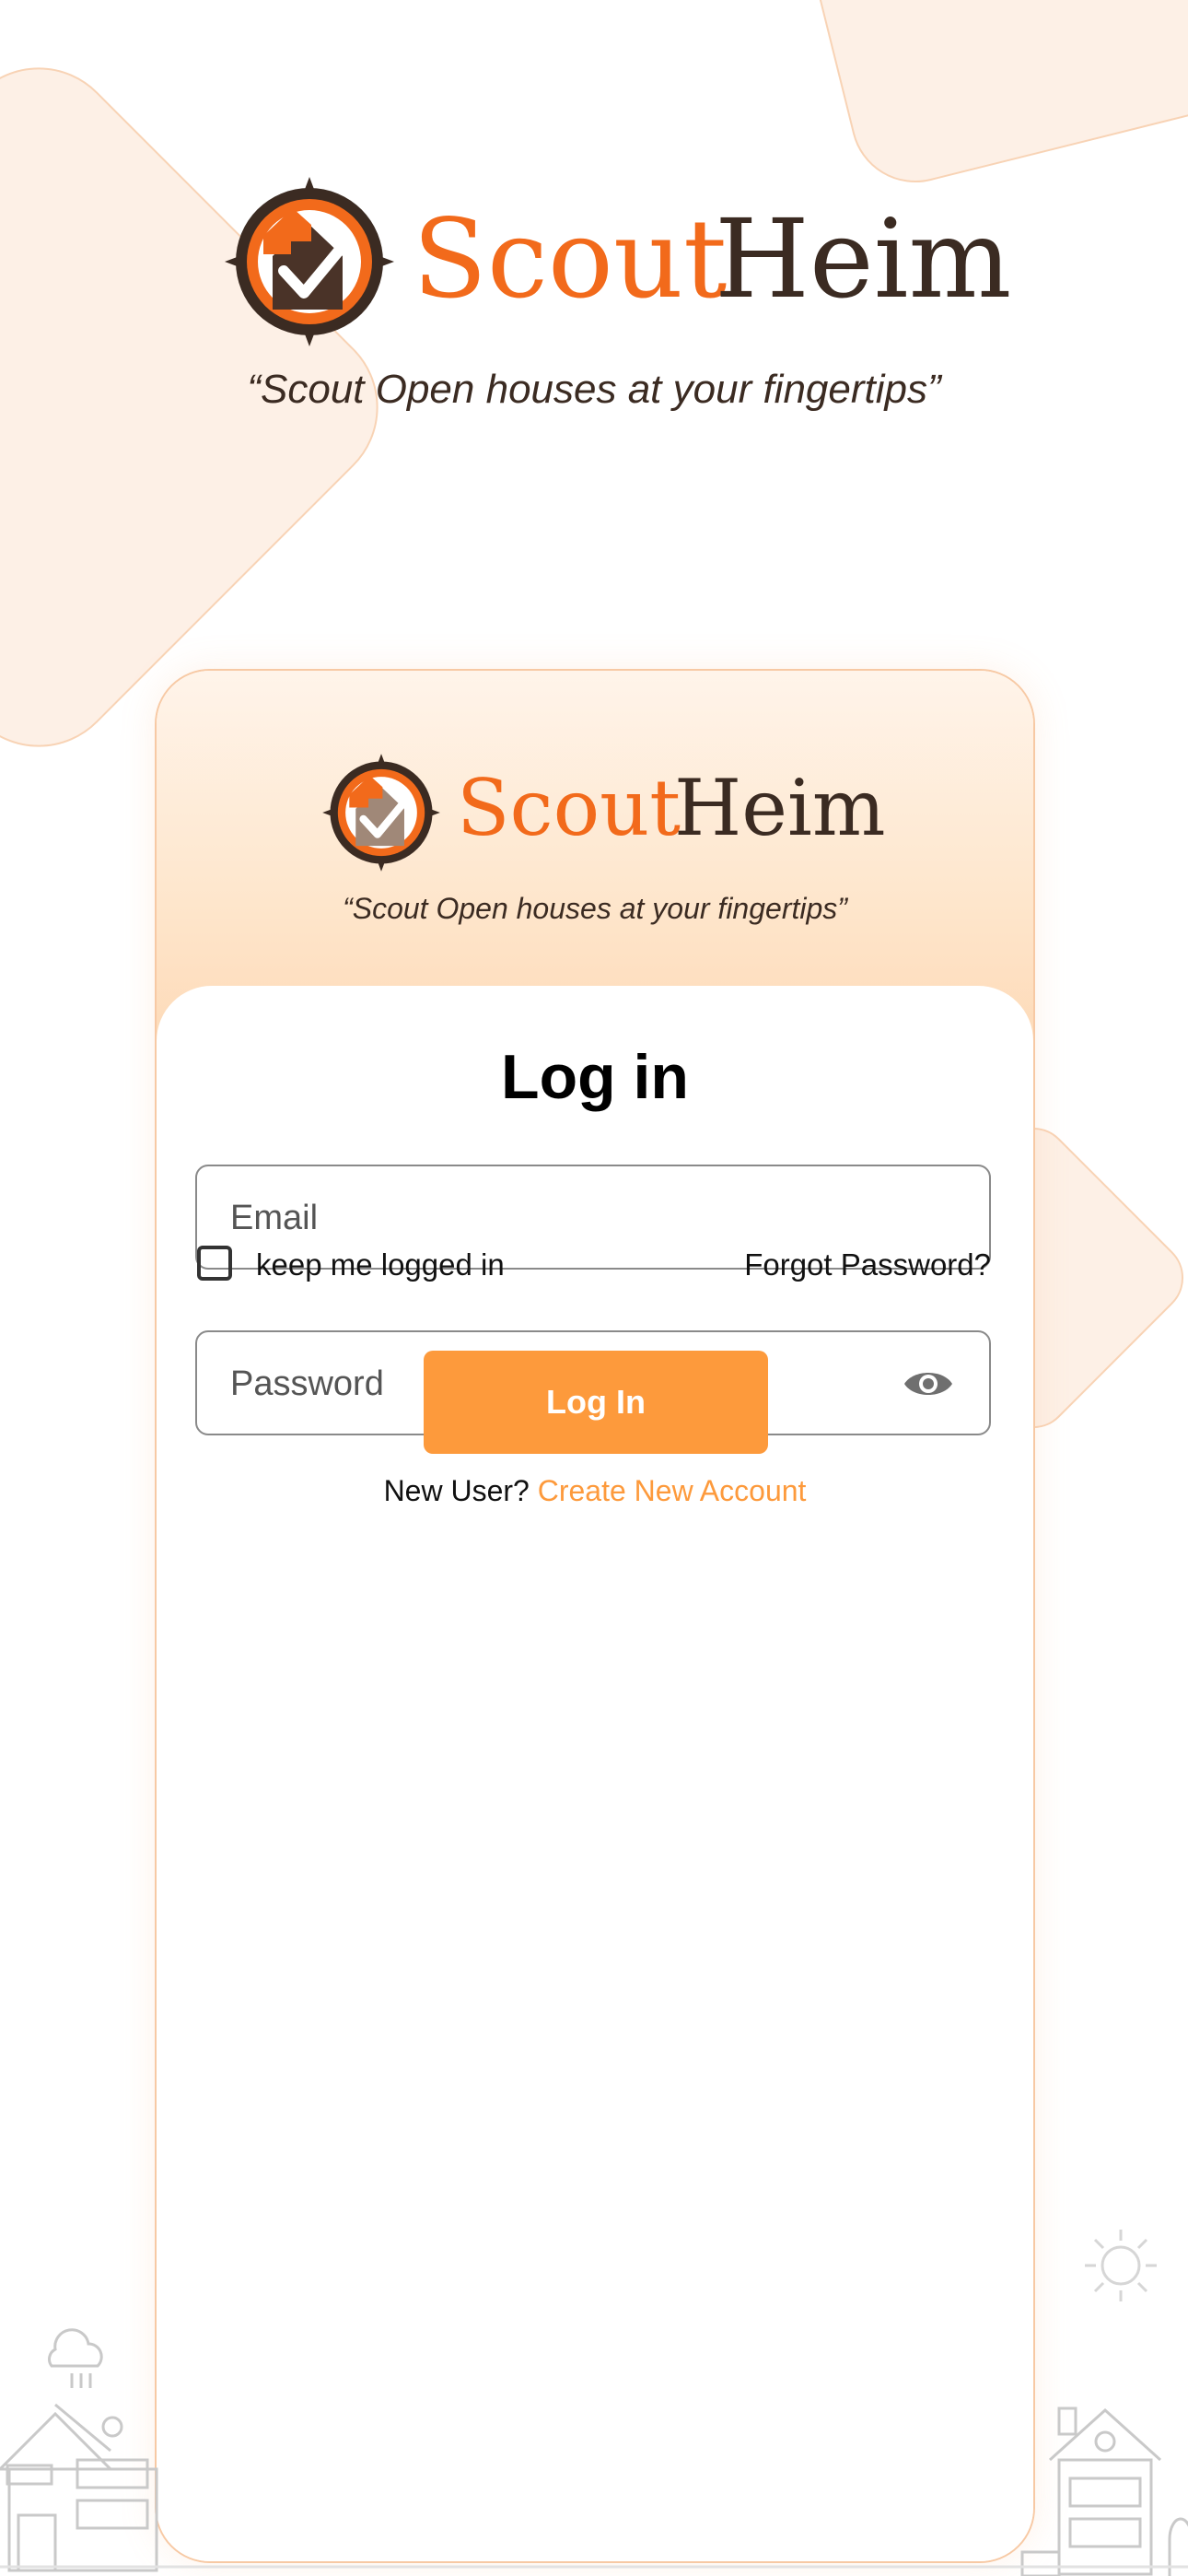  What do you see at coordinates (214, 1264) in the screenshot?
I see `remember-me-checkbox` at bounding box center [214, 1264].